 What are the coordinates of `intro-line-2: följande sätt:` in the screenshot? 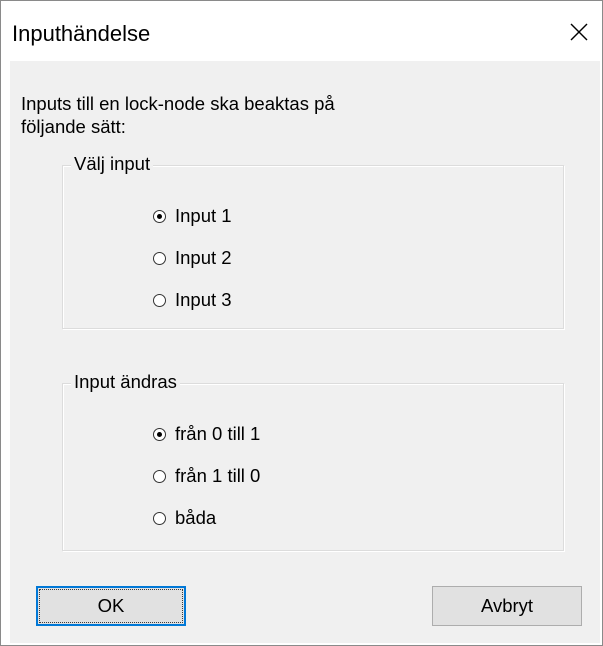 It's located at (73, 126).